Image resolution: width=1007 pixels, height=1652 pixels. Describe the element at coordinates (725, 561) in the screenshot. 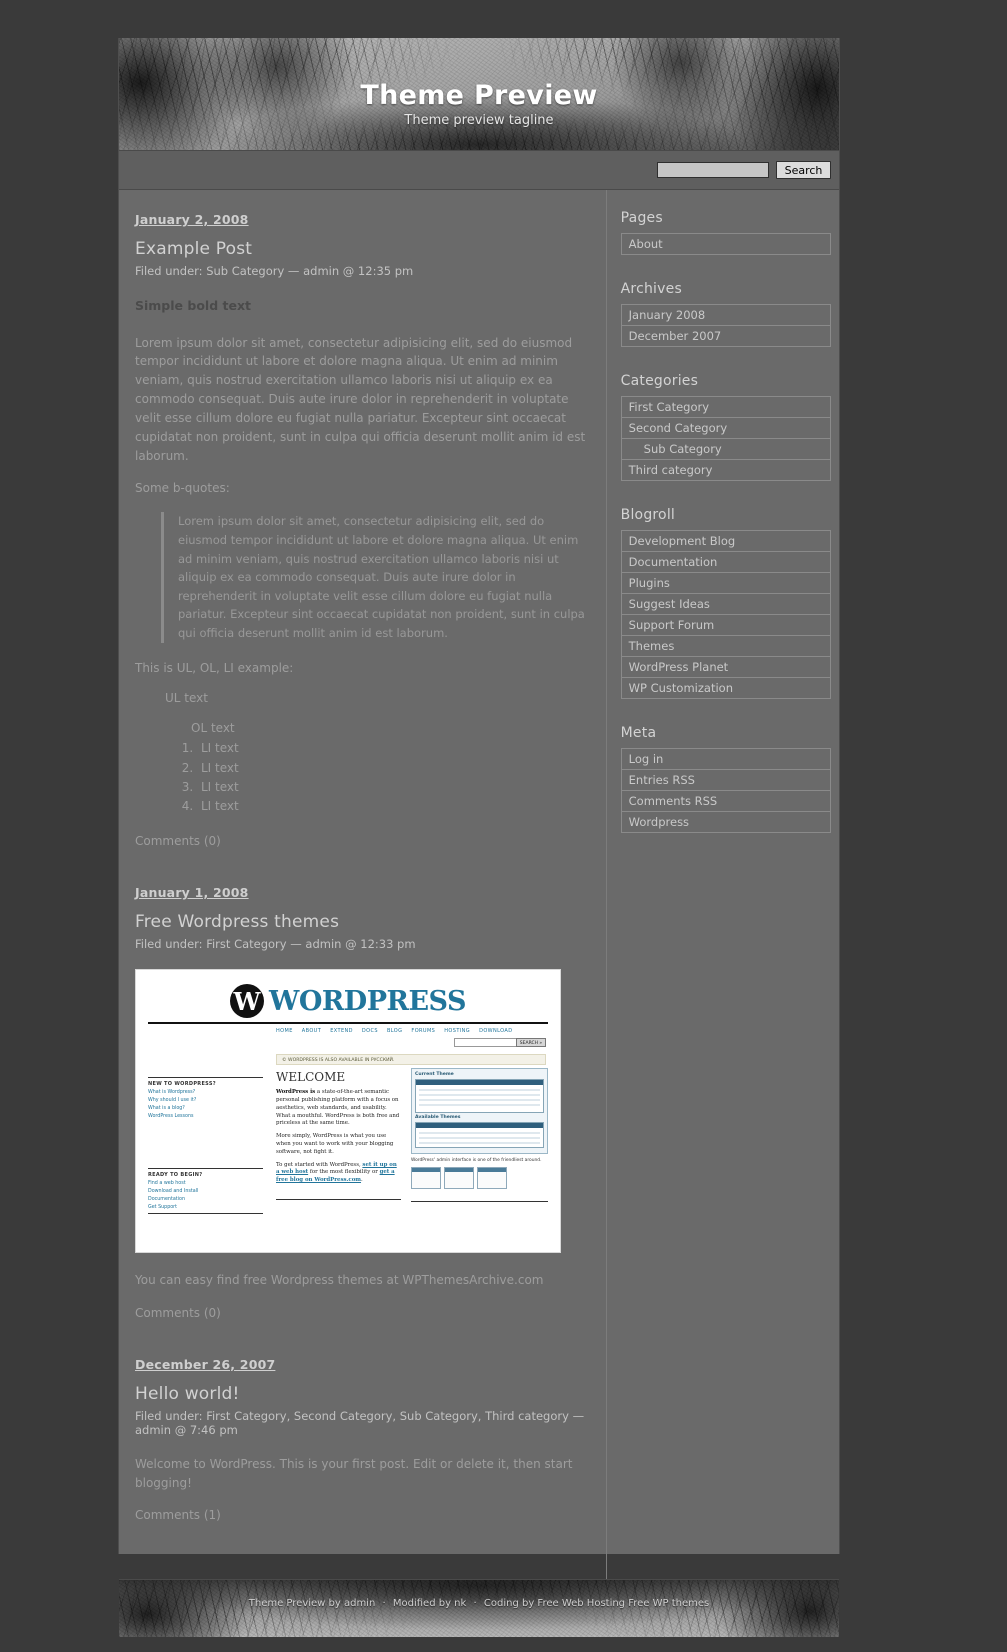

I see `sidebar-link-documentation: Documentation` at that location.